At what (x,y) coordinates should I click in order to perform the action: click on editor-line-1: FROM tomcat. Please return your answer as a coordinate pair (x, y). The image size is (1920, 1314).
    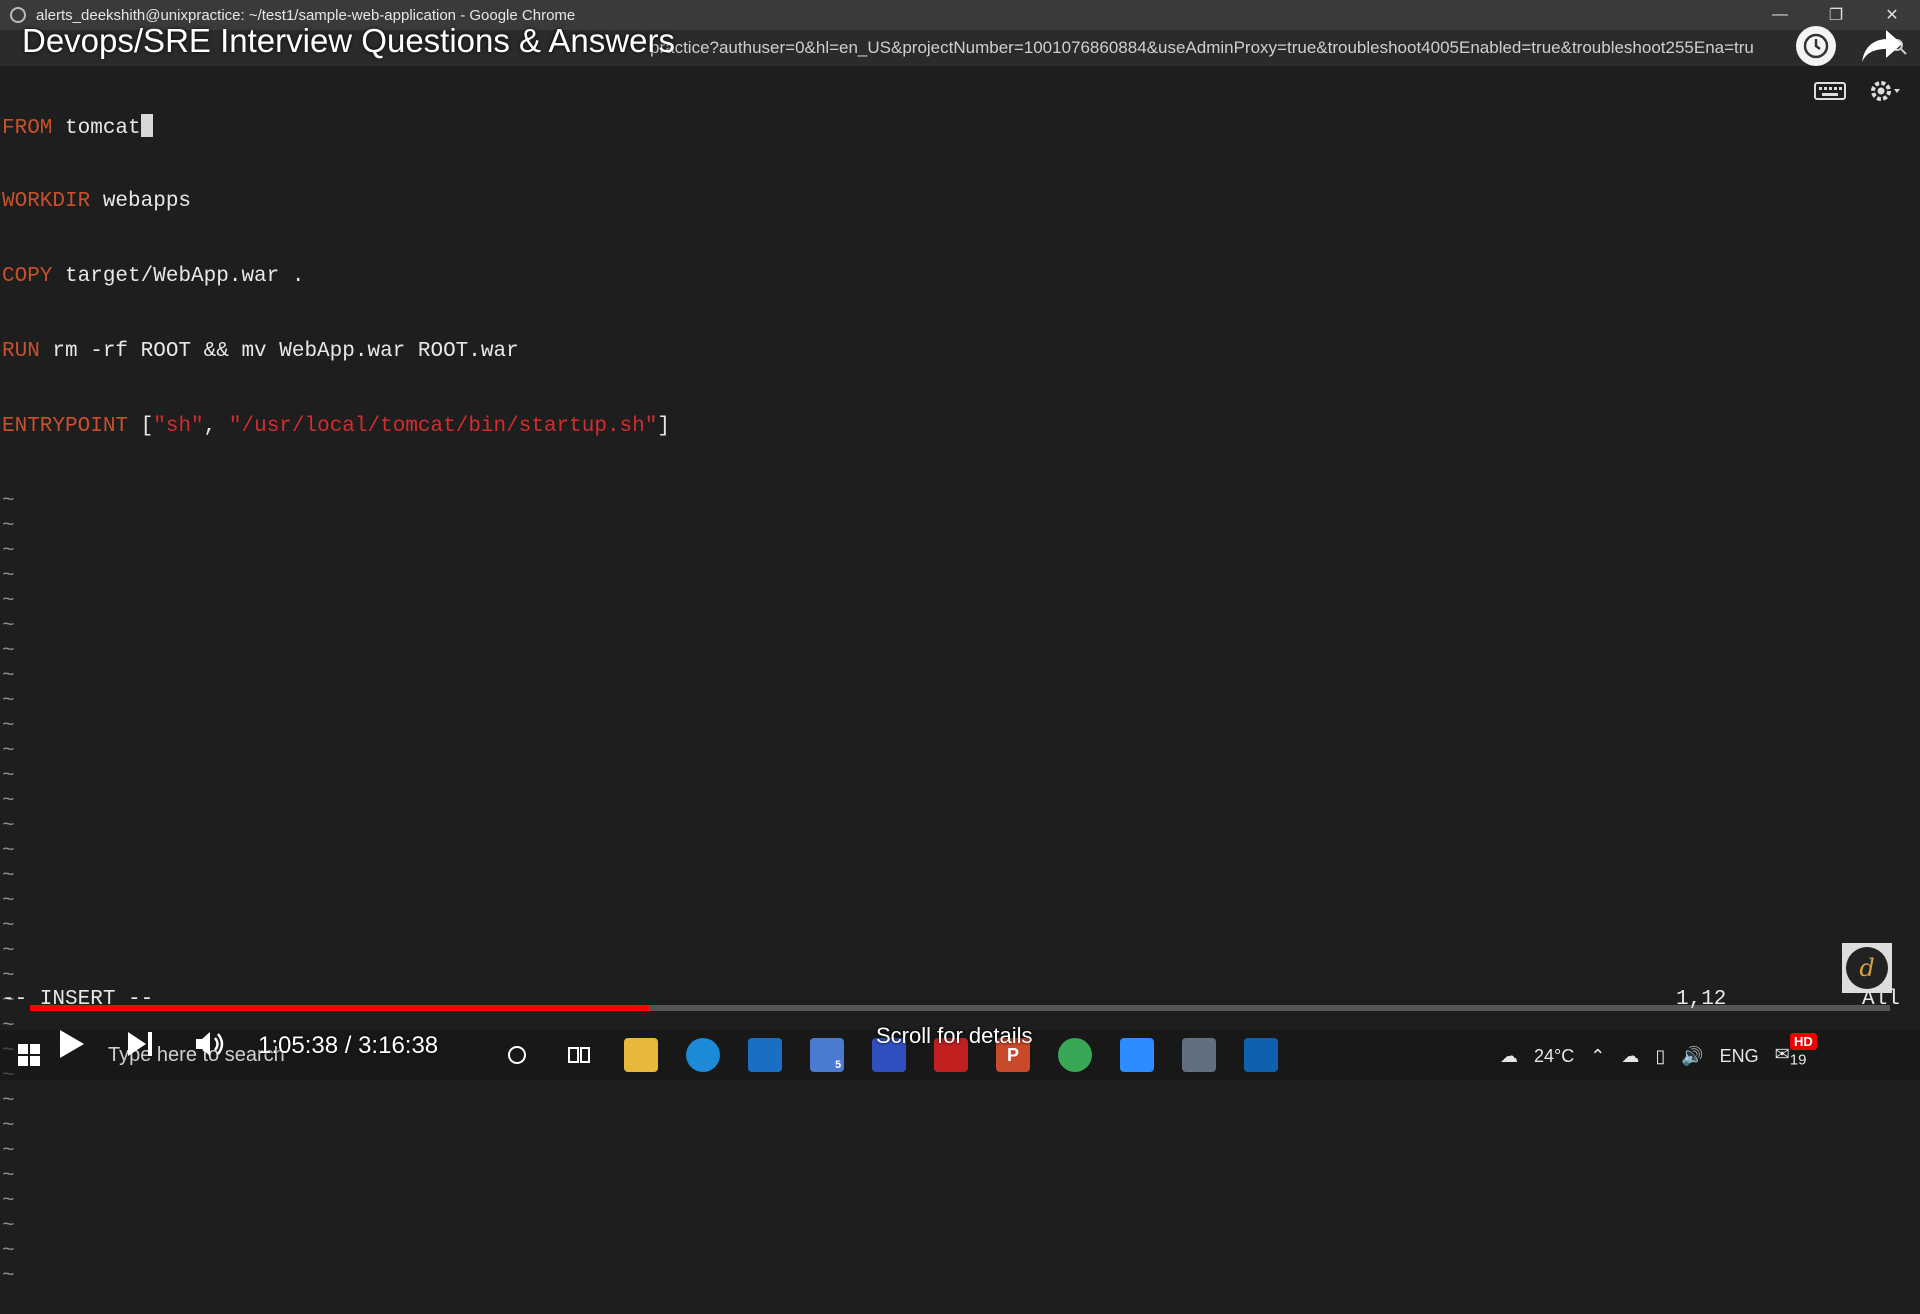
    Looking at the image, I should click on (960, 127).